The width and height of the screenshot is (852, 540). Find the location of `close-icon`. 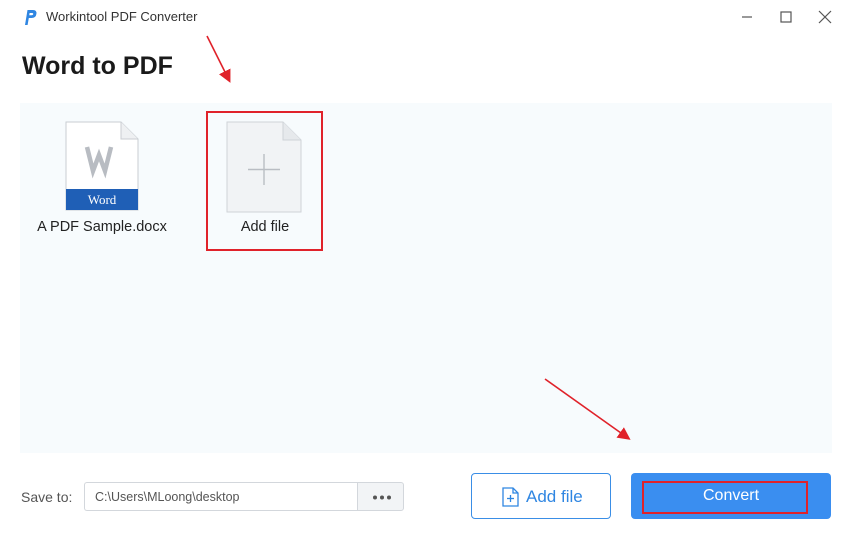

close-icon is located at coordinates (825, 17).